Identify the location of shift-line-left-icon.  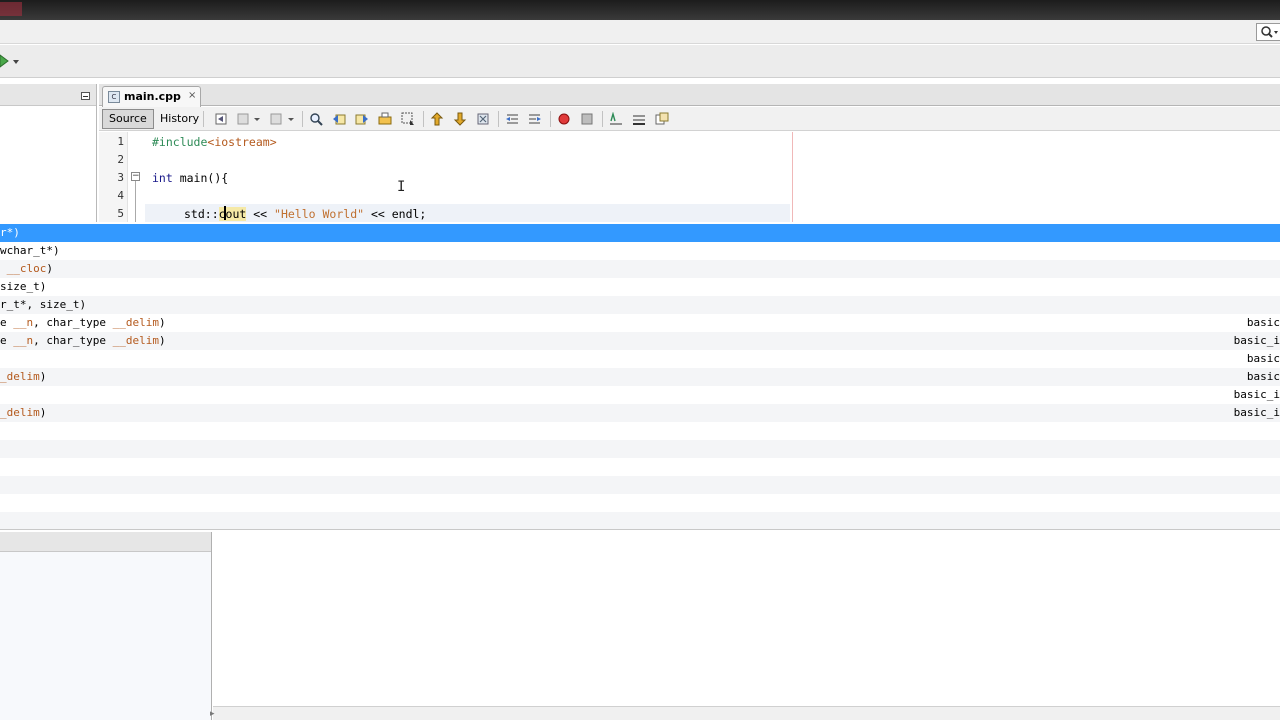
(512, 119).